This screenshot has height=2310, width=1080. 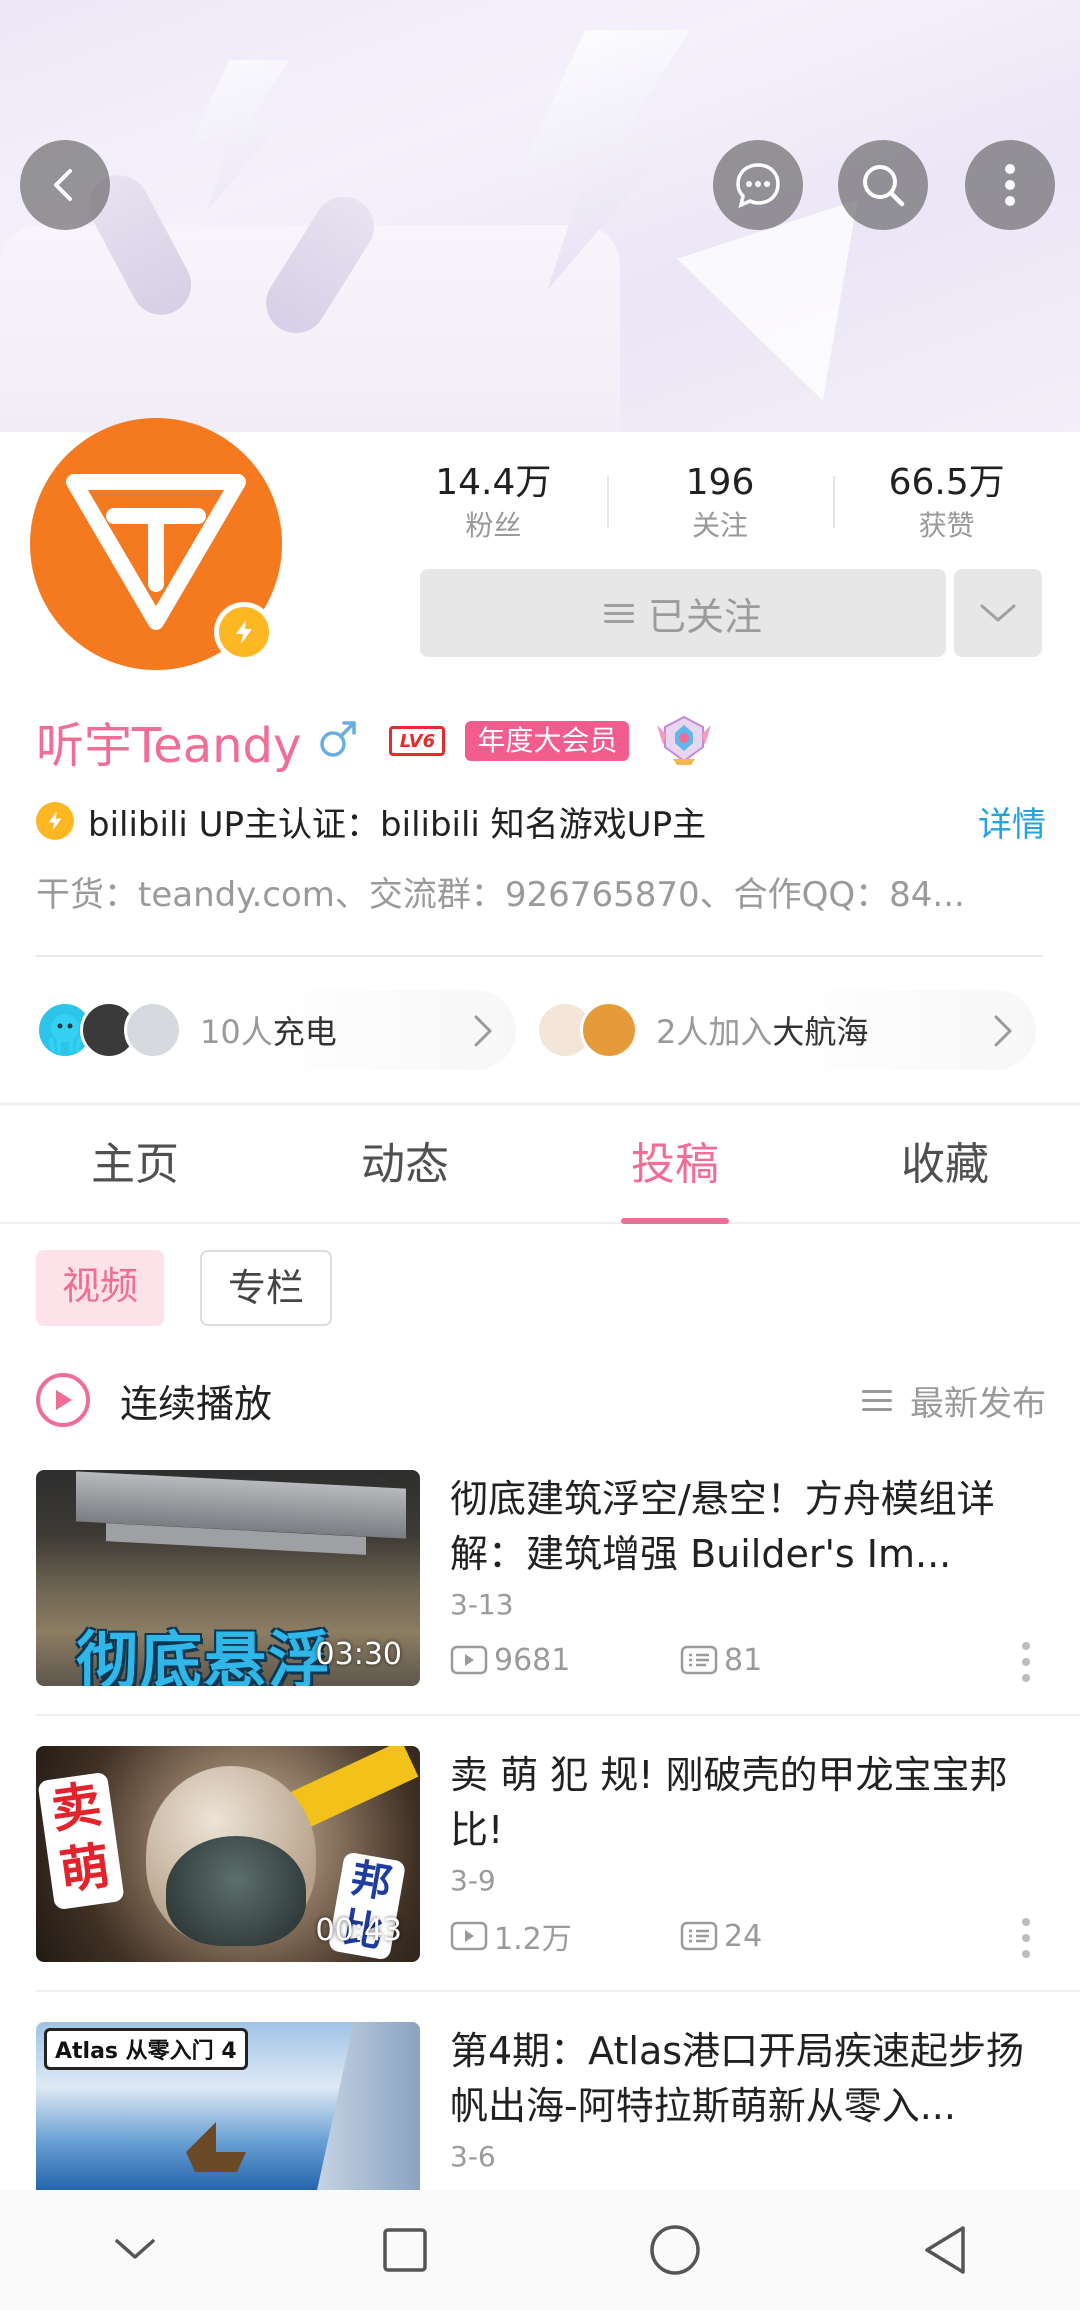 I want to click on stat-value: 196, so click(x=720, y=482).